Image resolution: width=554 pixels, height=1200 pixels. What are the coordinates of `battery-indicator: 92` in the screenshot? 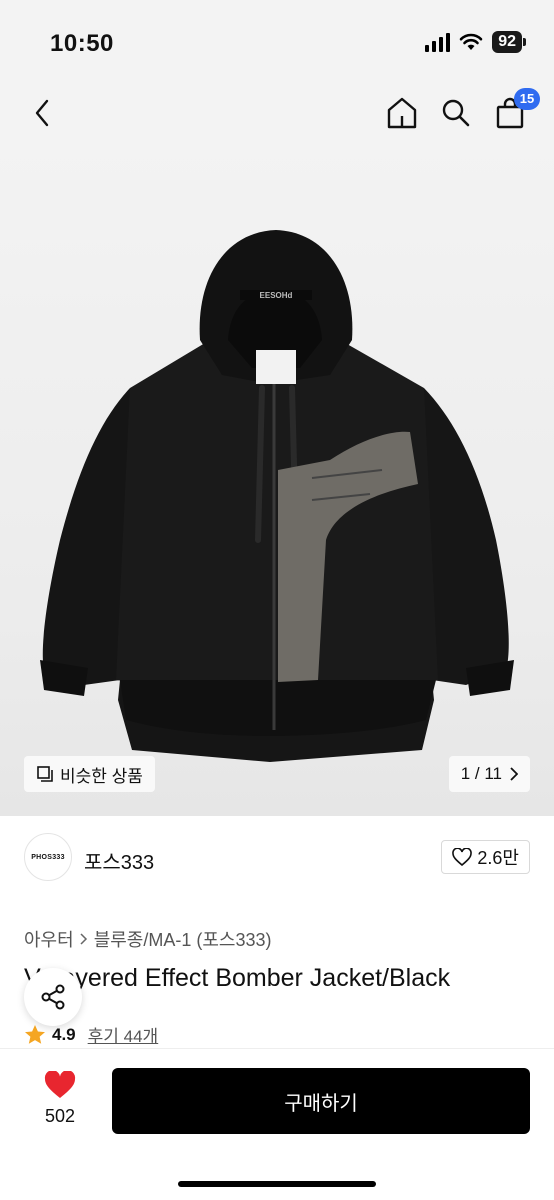 It's located at (509, 42).